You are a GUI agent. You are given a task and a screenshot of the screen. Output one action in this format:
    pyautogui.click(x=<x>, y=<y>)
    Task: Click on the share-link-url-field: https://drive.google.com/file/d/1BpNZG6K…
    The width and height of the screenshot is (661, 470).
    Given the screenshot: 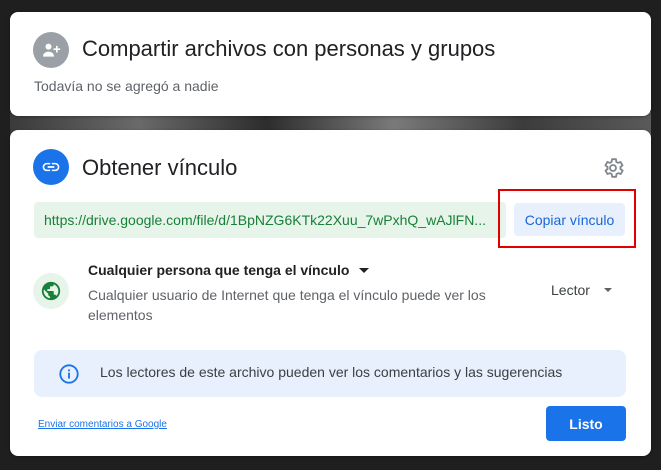 What is the action you would take?
    pyautogui.click(x=270, y=220)
    